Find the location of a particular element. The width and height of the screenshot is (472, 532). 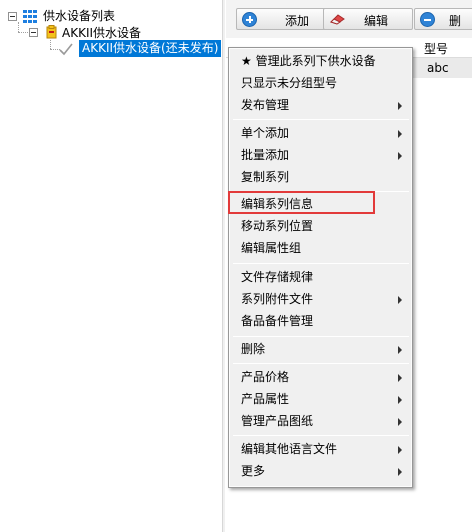

series-folder-icon is located at coordinates (51, 32).